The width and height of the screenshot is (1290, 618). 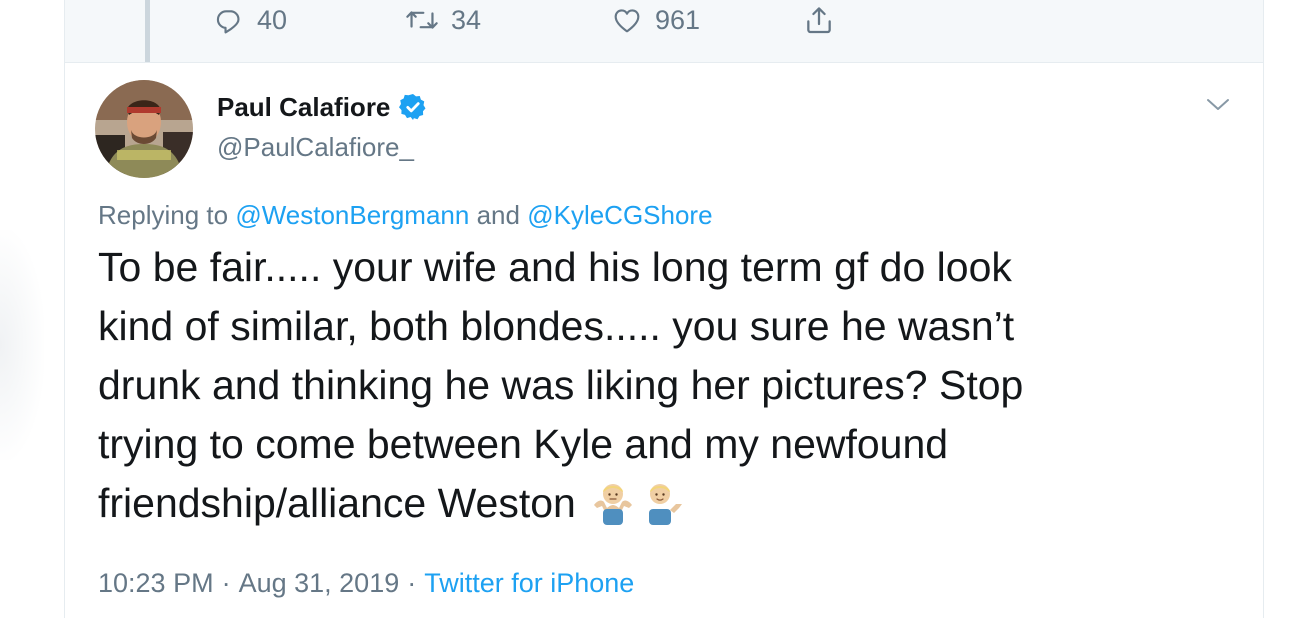 What do you see at coordinates (322, 126) in the screenshot?
I see `author-info: Paul Calafiore @PaulCalafiore_` at bounding box center [322, 126].